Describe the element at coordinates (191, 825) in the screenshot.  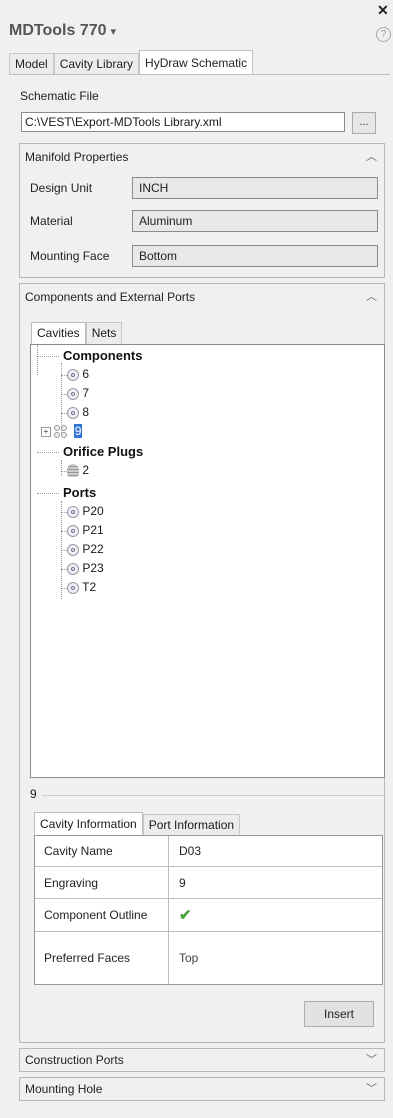
I see `tab-port-information: Port Information` at that location.